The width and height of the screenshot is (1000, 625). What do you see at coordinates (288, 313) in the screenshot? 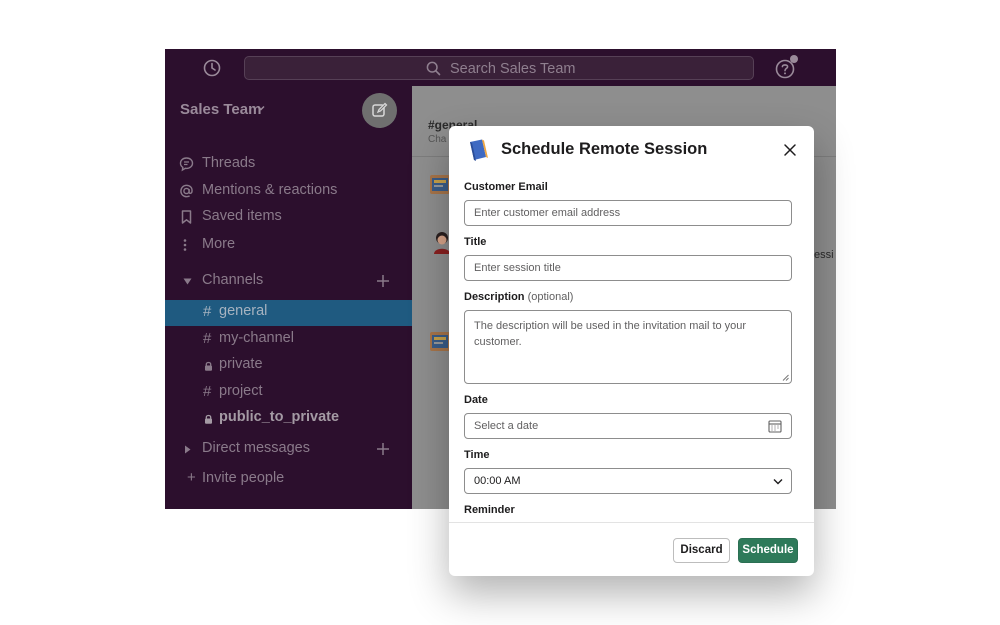
I see `sidebar-item-general: # general` at bounding box center [288, 313].